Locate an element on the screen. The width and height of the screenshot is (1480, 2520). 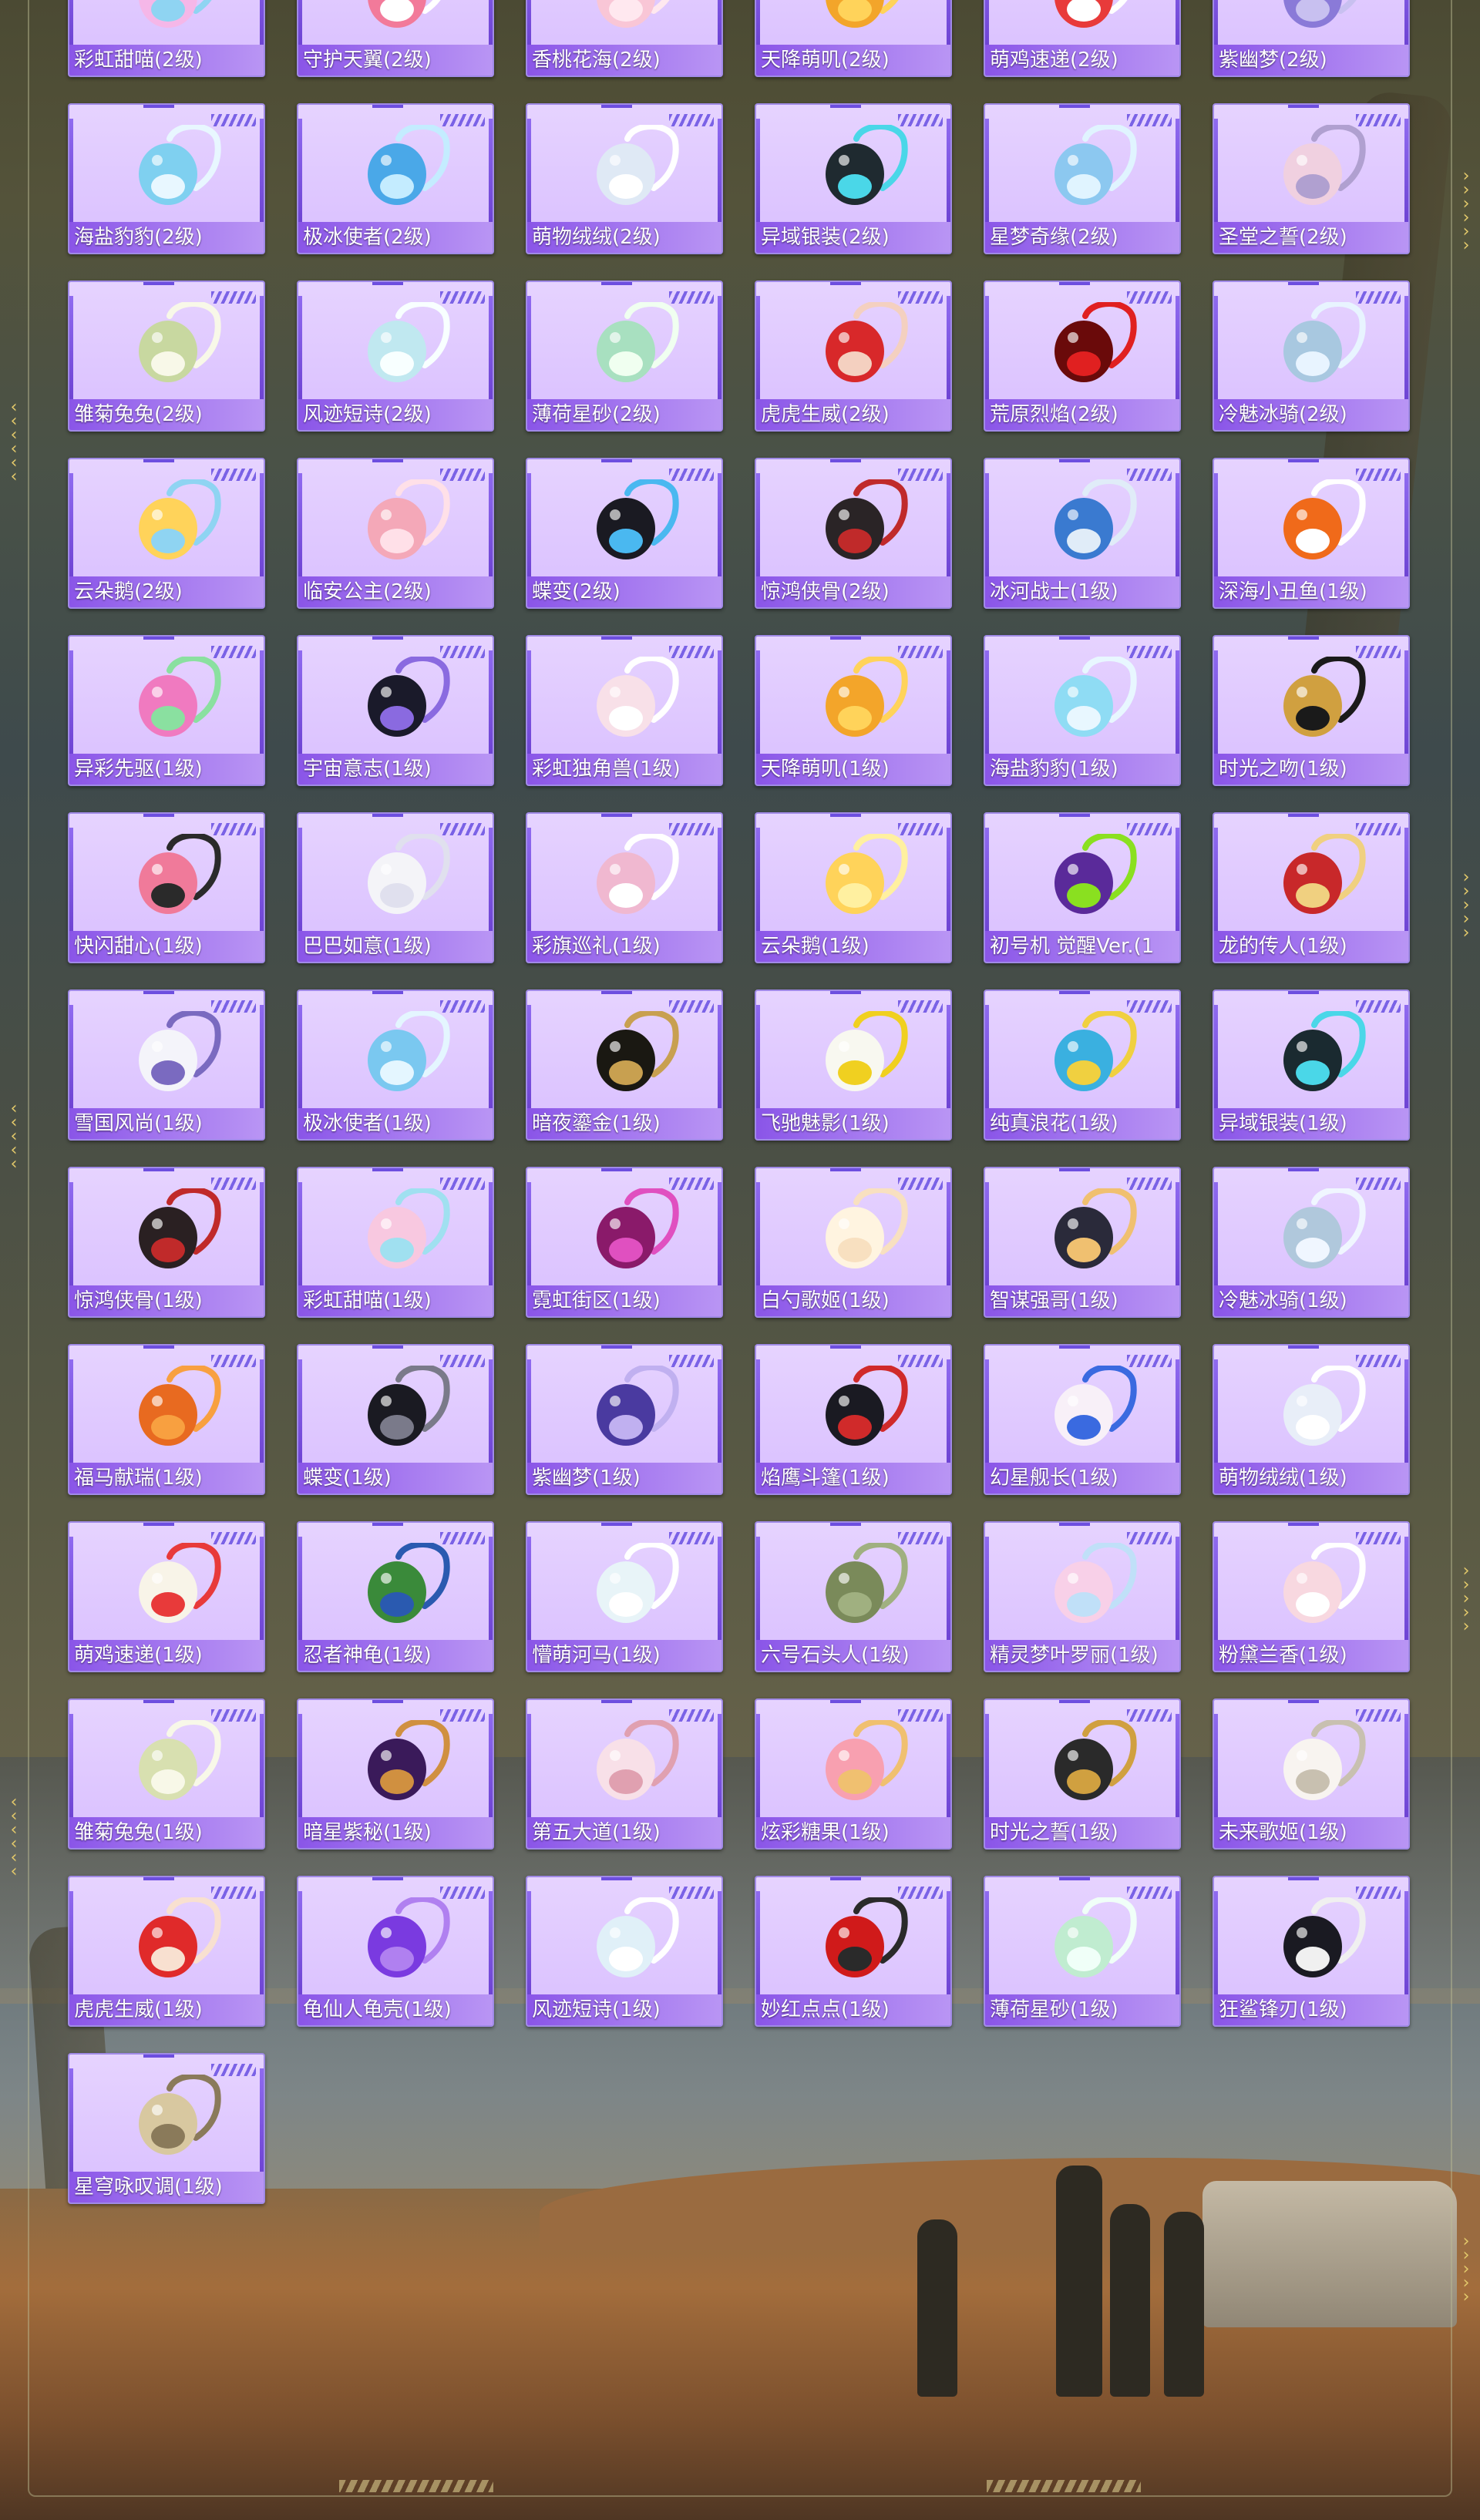
backpack-card: 精灵梦叶罗丽(1级) is located at coordinates (1082, 1597).